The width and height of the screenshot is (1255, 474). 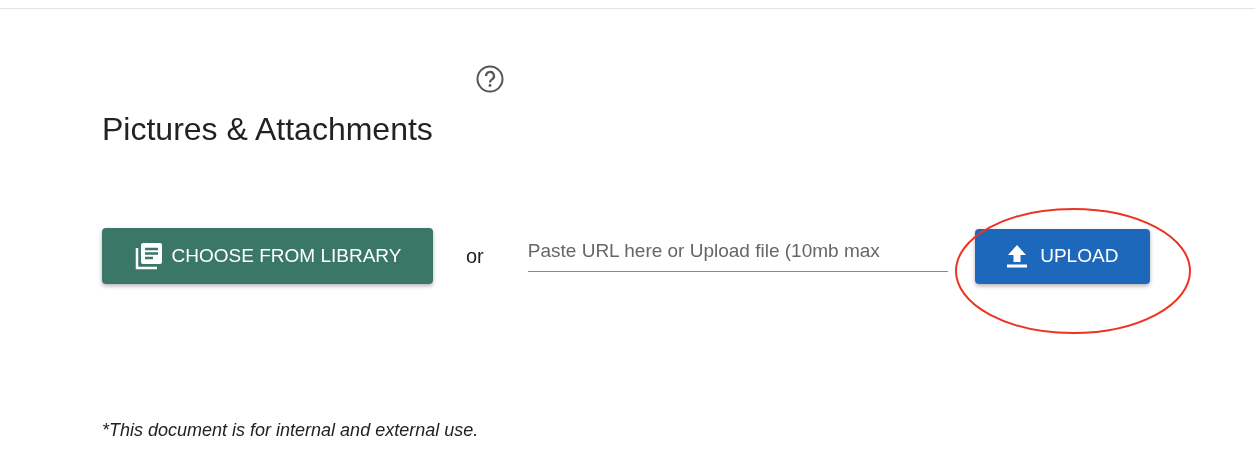 I want to click on library-button: CHOOSE FROM LIBRARY, so click(x=267, y=256).